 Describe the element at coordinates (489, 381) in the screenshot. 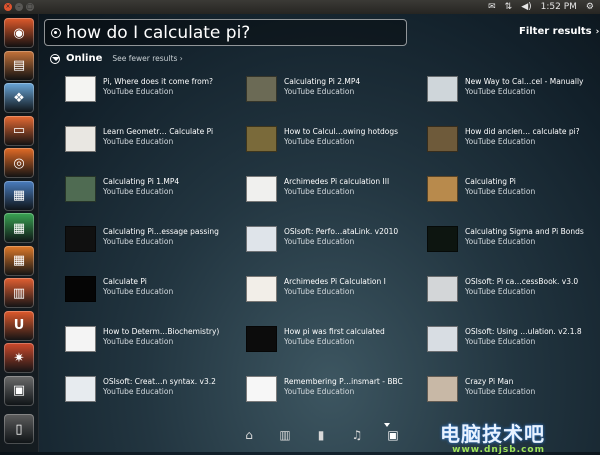

I see `result-title: Crazy Pi Man` at that location.